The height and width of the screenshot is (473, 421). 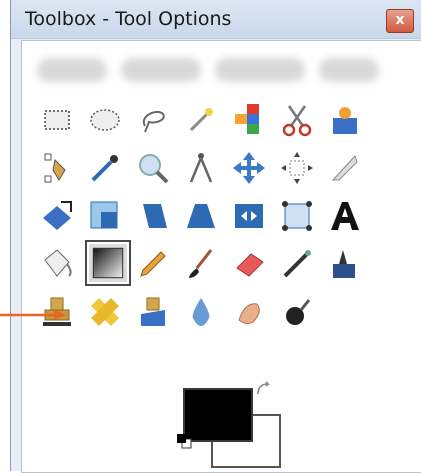 What do you see at coordinates (400, 21) in the screenshot?
I see `close-button: x` at bounding box center [400, 21].